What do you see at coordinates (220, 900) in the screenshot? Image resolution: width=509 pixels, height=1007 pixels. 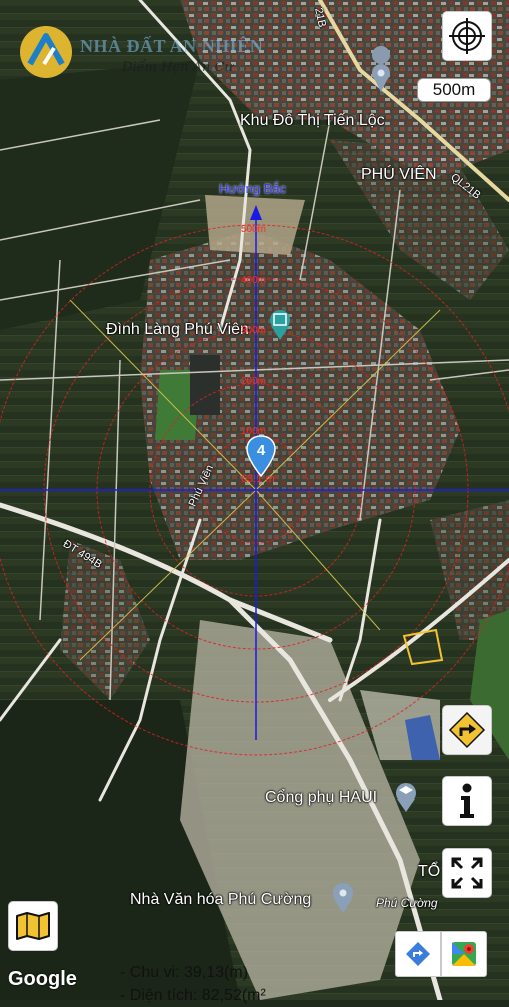 I see `place-label-nha-van-hoa: Nhà Văn hóa Phú Cường` at bounding box center [220, 900].